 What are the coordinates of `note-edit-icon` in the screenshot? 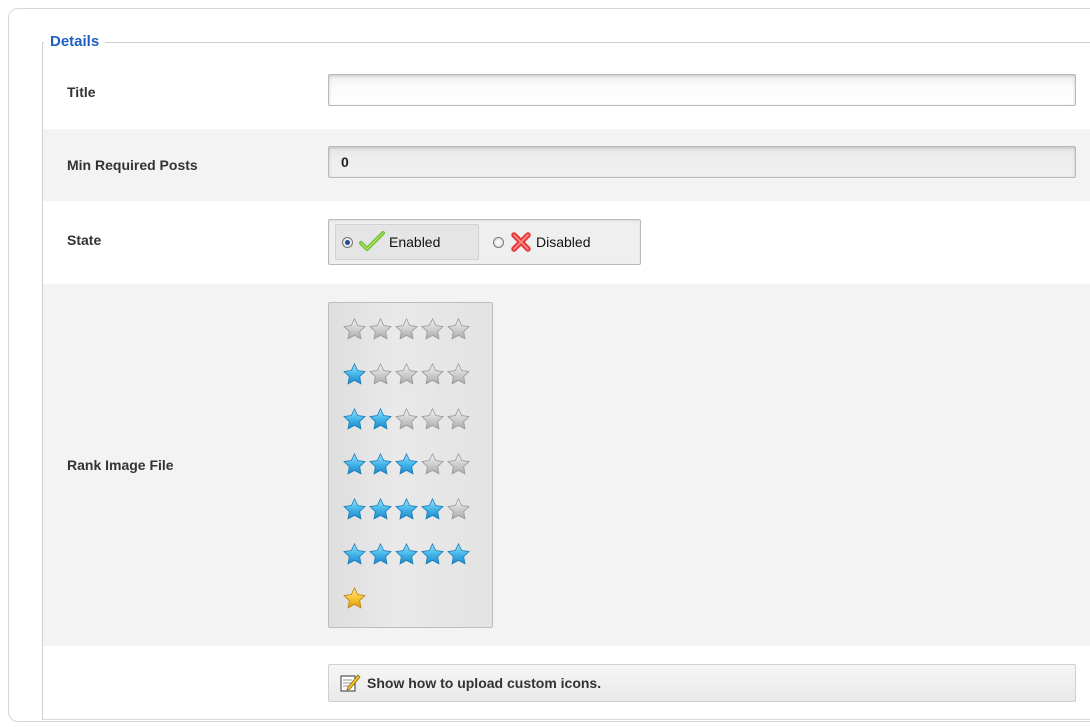 It's located at (350, 683).